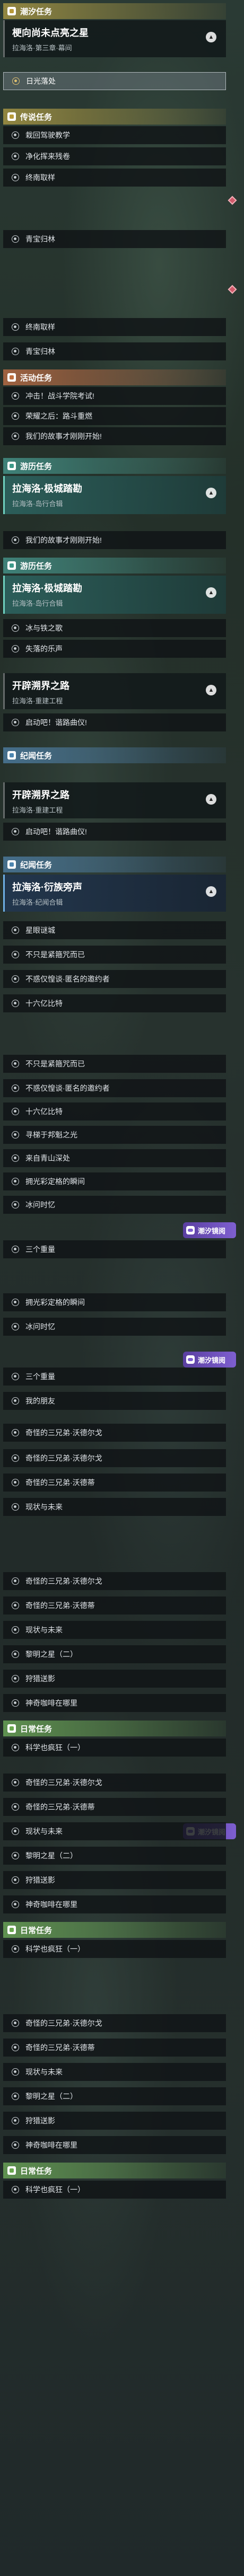 This screenshot has width=244, height=2576. I want to click on quest-item-selected: 日光落处, so click(115, 81).